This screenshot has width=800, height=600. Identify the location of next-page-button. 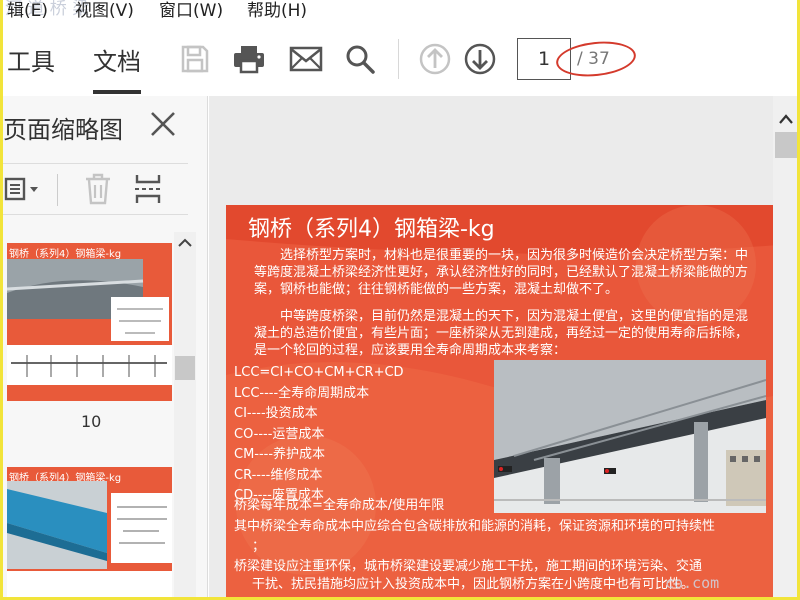
(480, 59).